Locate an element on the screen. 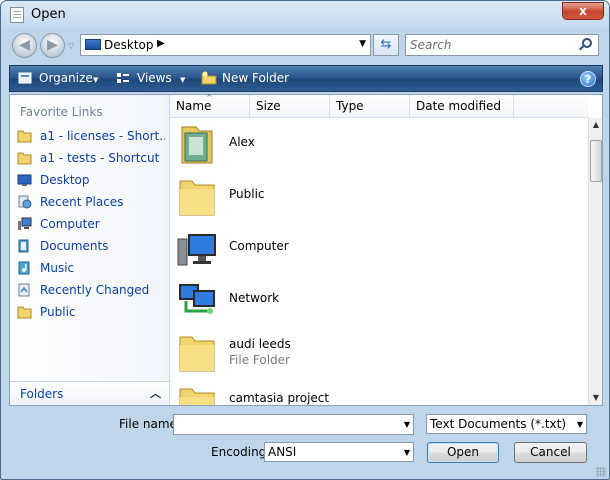 The height and width of the screenshot is (480, 610). title-bar: Open x is located at coordinates (305, 15).